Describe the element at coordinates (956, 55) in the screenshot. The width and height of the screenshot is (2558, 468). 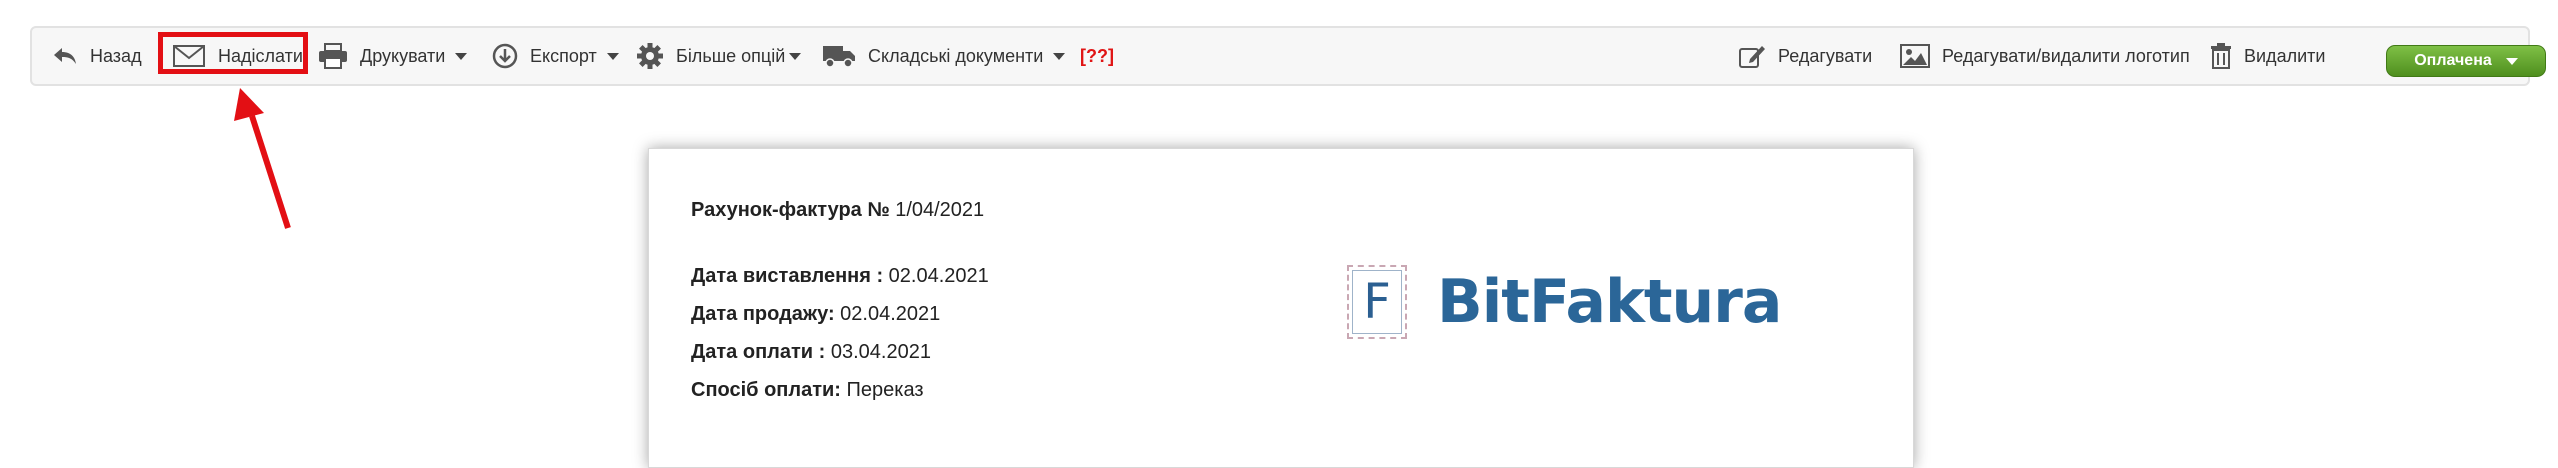
I see `warehouse-documents-label: Складські документи` at that location.